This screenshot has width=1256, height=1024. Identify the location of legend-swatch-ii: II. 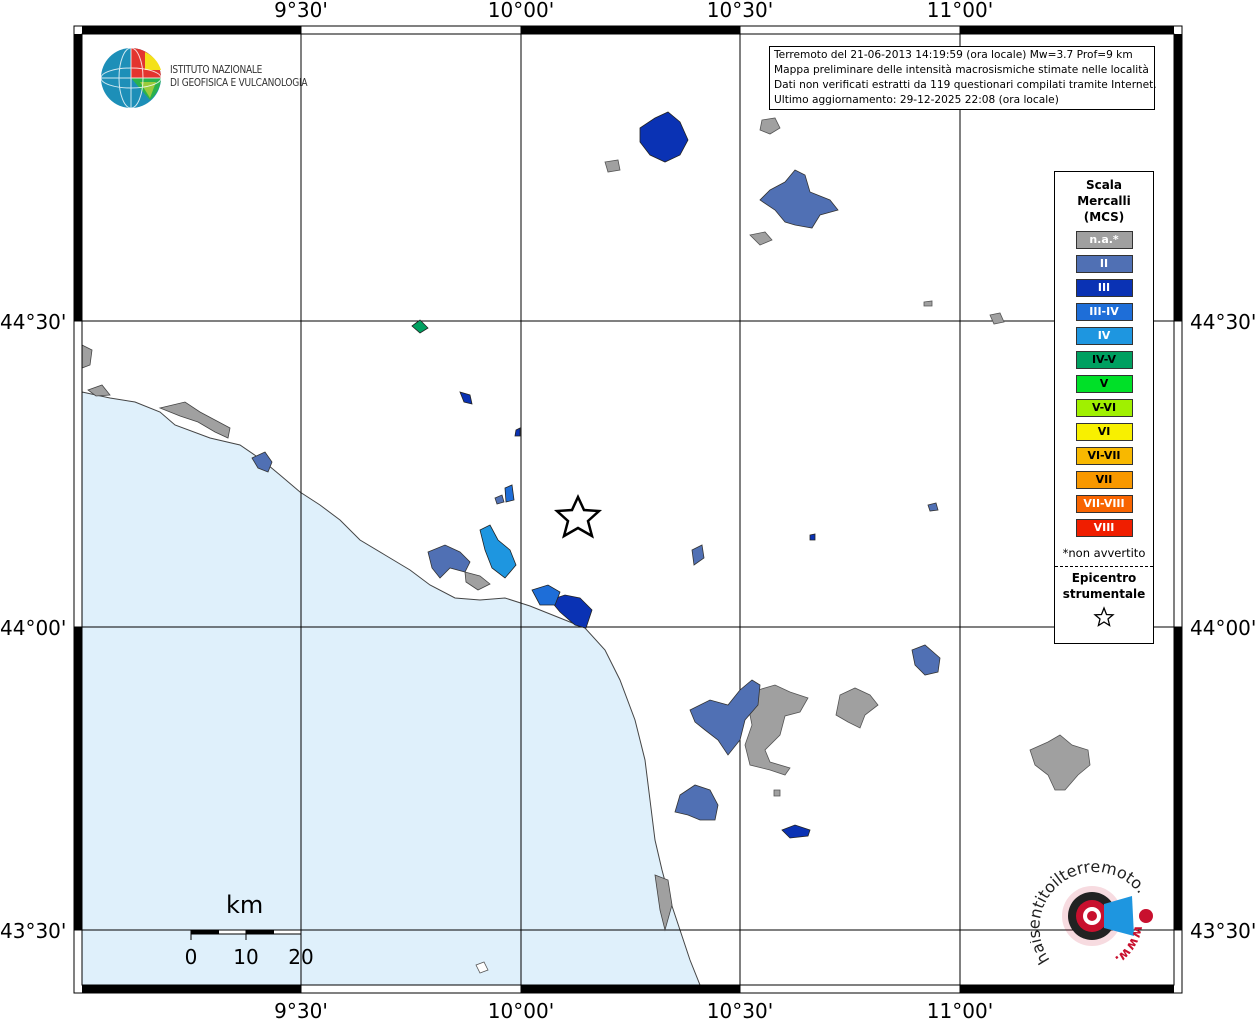
(1104, 264).